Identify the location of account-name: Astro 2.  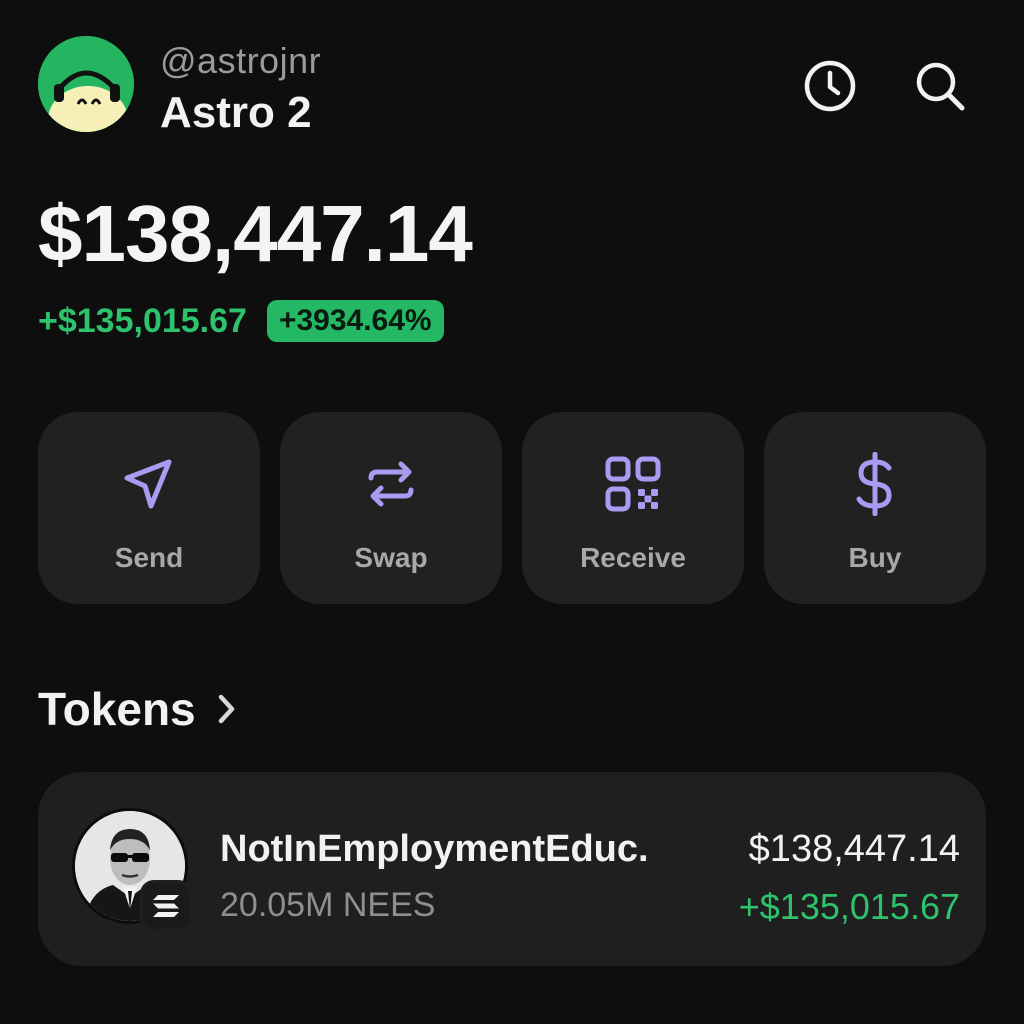
(236, 113).